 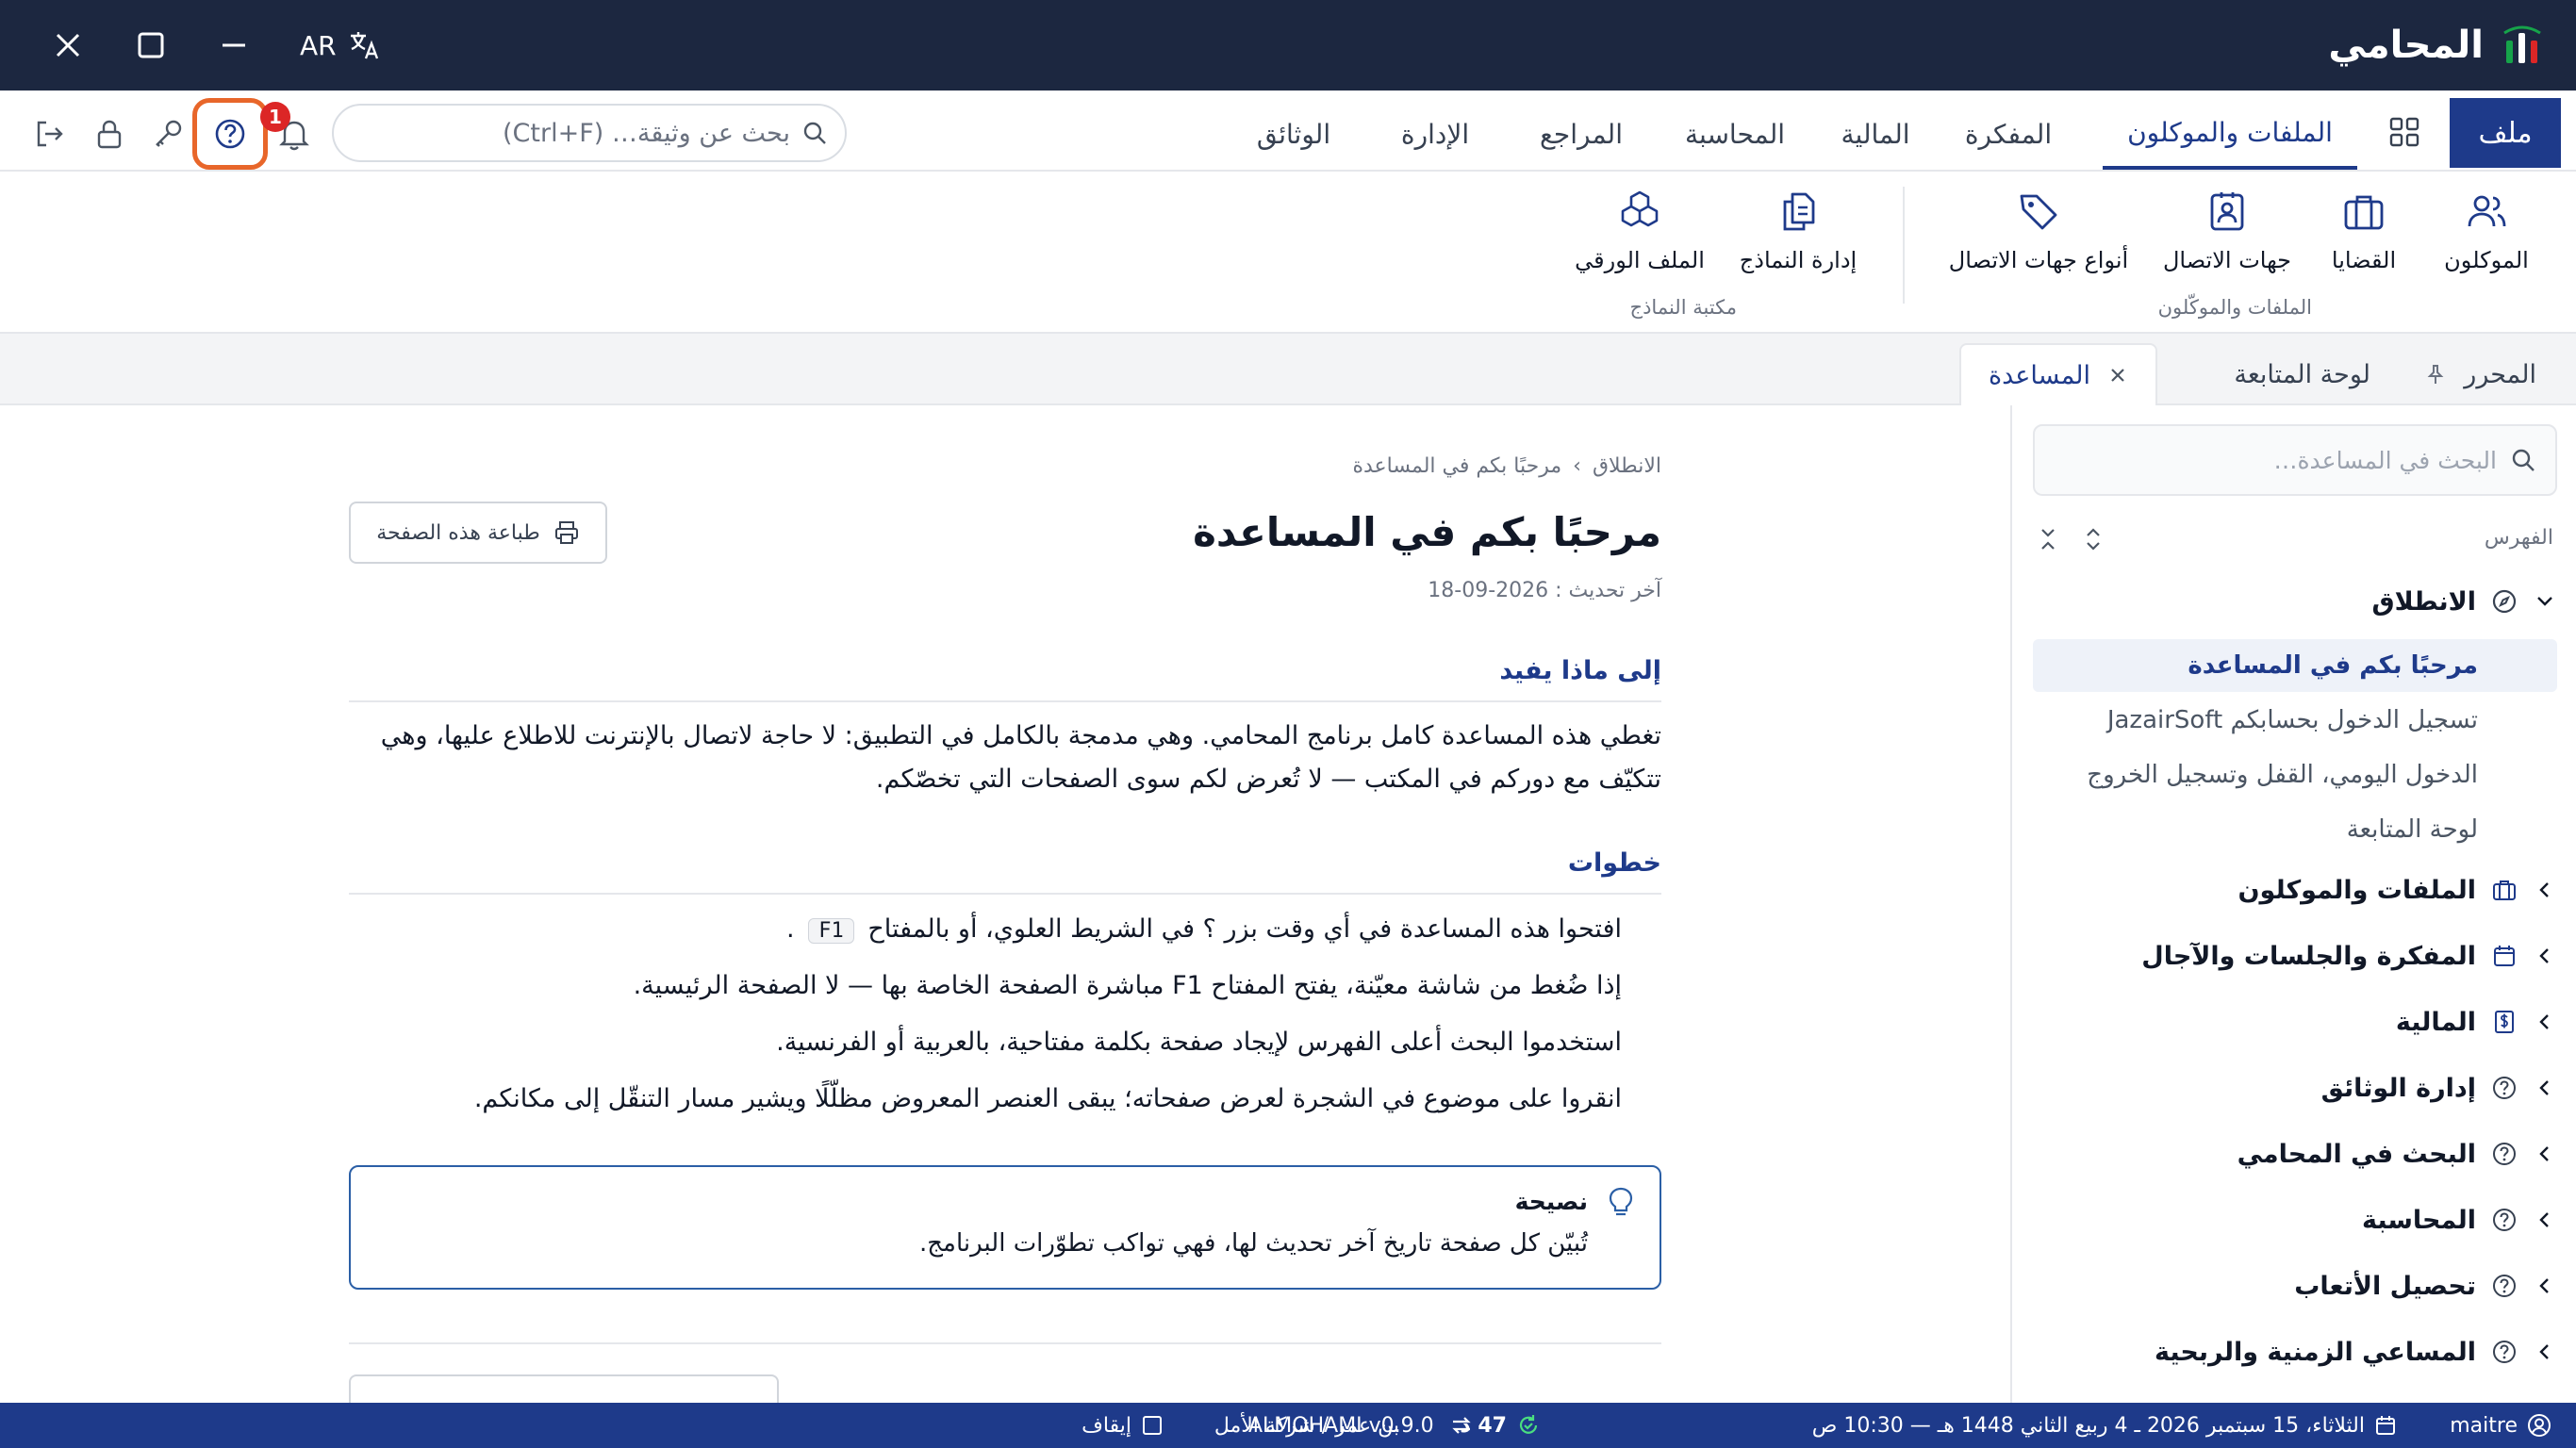 I want to click on ribbon-clients-button: الموكلون, so click(x=2486, y=240).